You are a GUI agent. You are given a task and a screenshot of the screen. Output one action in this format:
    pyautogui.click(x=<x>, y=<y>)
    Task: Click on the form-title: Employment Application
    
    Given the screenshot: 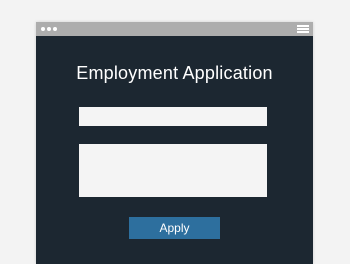 What is the action you would take?
    pyautogui.click(x=174, y=73)
    